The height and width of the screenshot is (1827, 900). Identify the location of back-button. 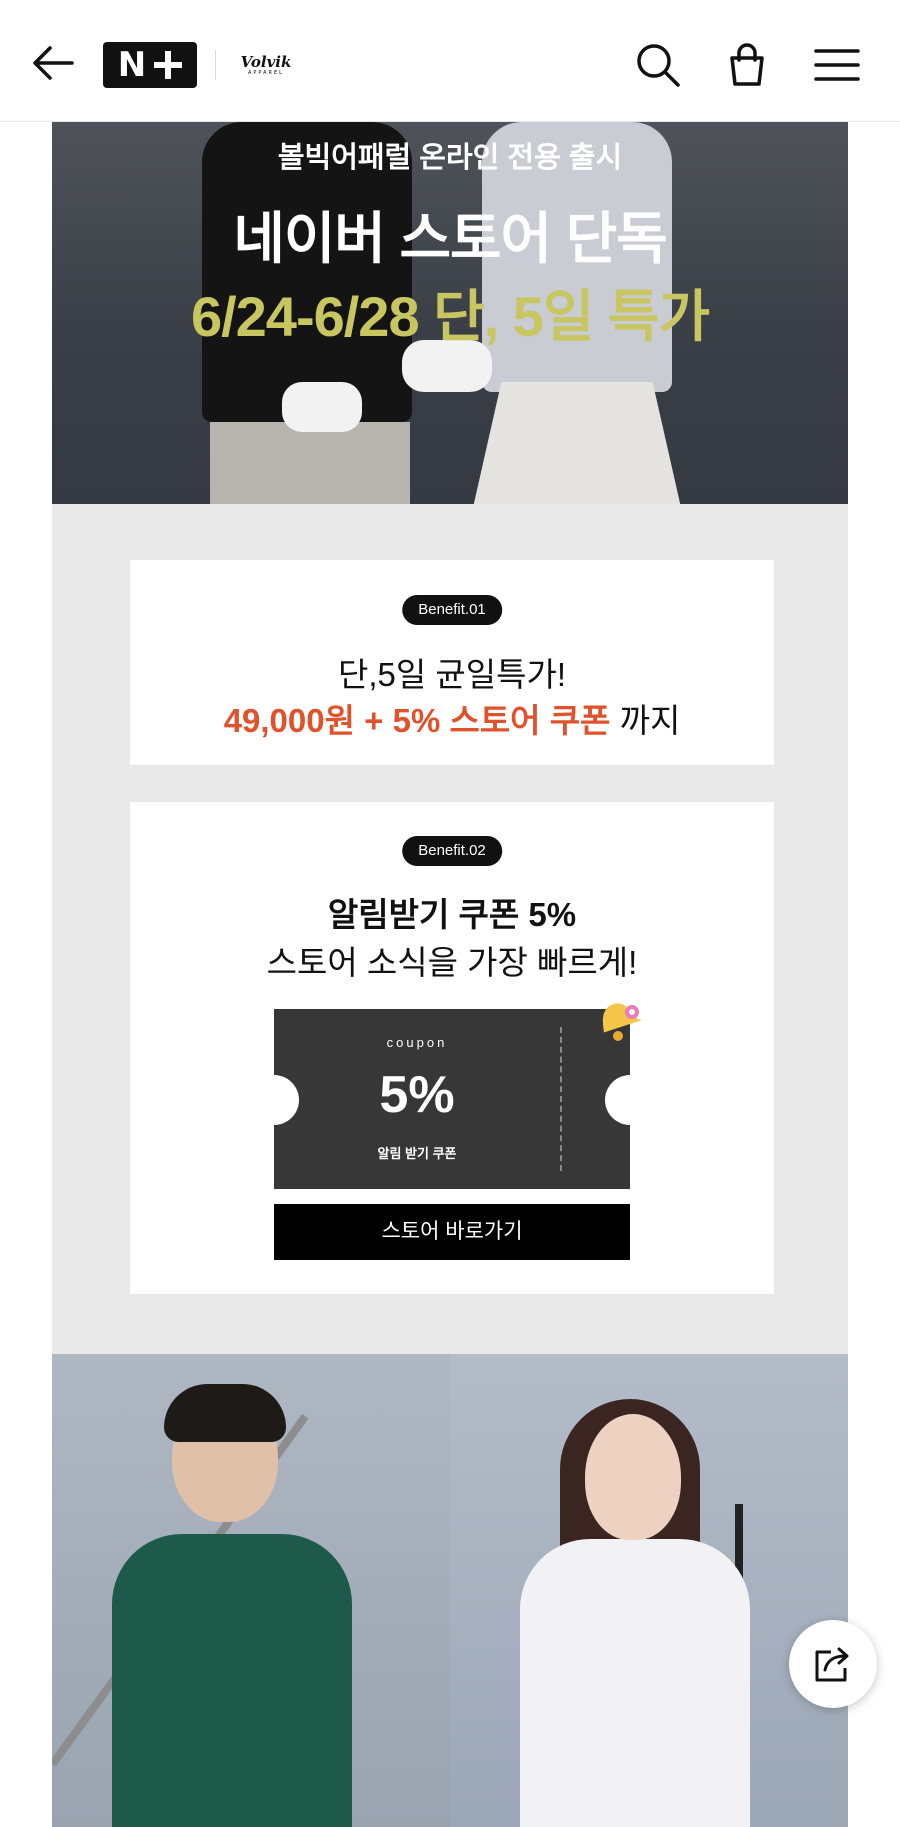
(53, 63).